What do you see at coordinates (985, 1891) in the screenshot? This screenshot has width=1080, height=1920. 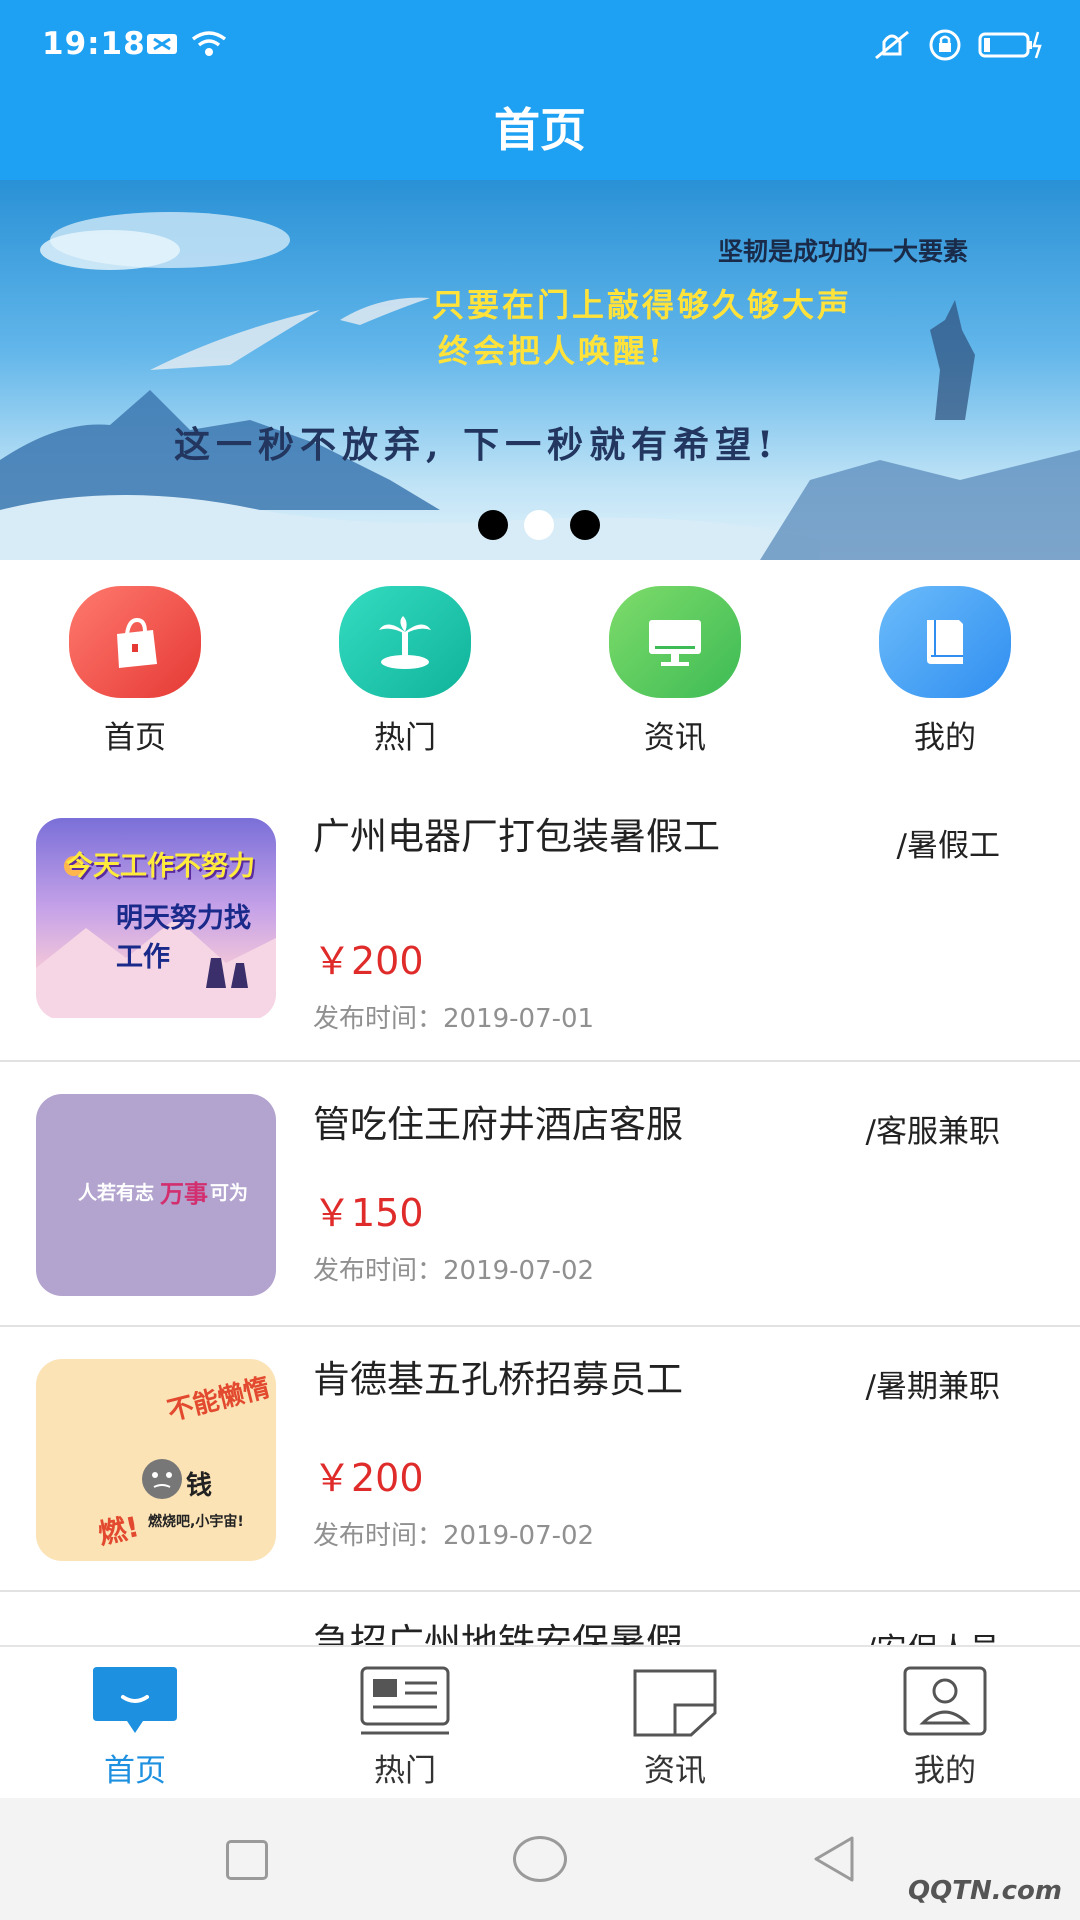 I see `watermark-logo: QQTN.com` at bounding box center [985, 1891].